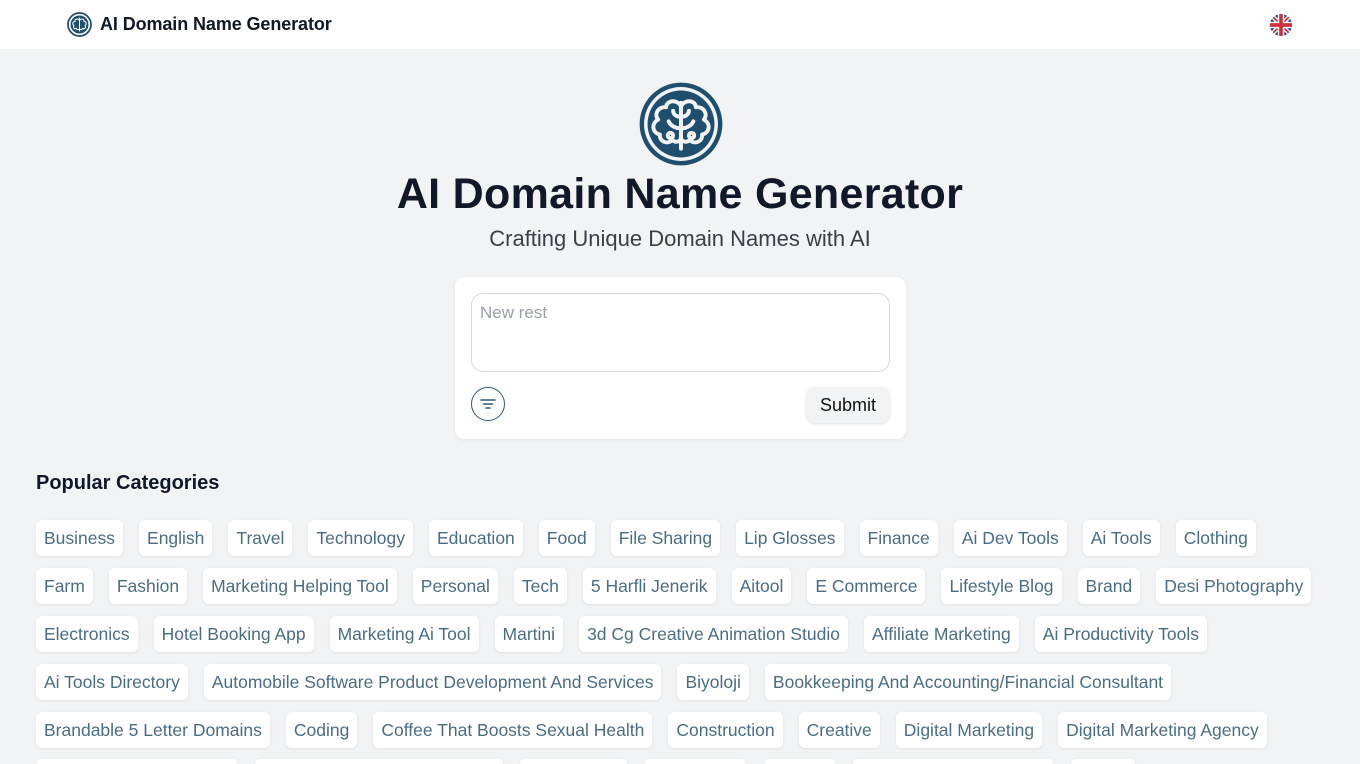  Describe the element at coordinates (713, 634) in the screenshot. I see `category-tag: 3d Cg Creative Animation Studio` at that location.